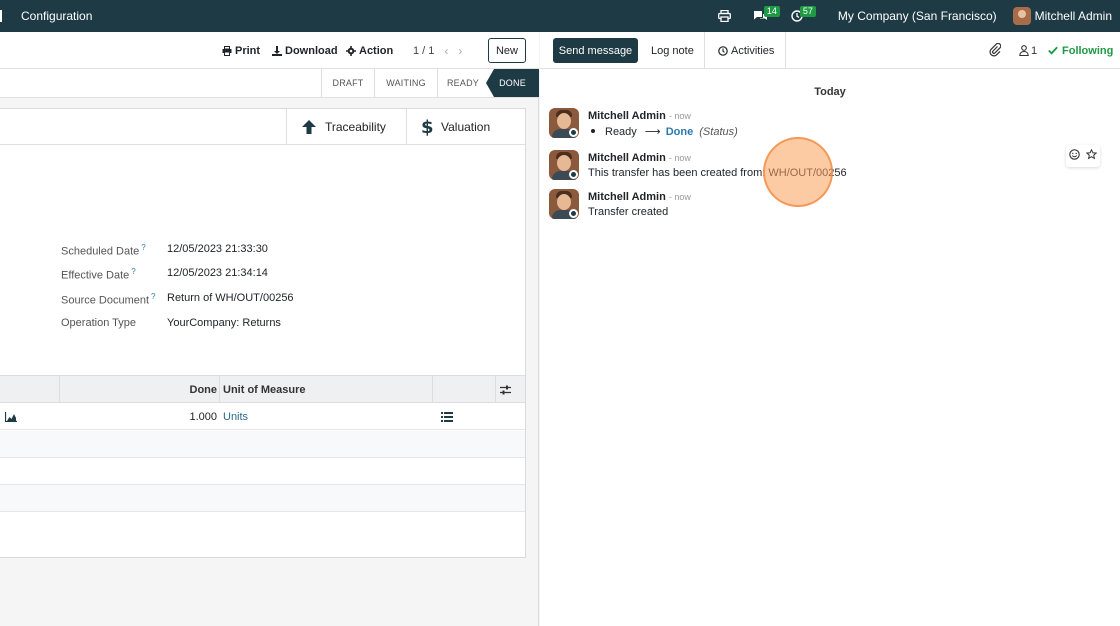  Describe the element at coordinates (663, 131) in the screenshot. I see `message-tracking: Ready ⟶ Done (Status)` at that location.